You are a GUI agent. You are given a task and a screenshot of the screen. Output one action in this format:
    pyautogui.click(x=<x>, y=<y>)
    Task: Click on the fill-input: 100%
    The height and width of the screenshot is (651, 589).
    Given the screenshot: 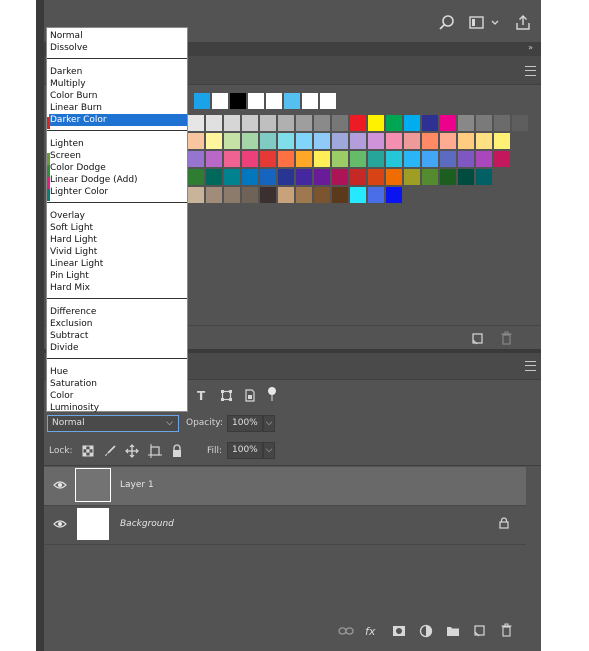 What is the action you would take?
    pyautogui.click(x=245, y=450)
    